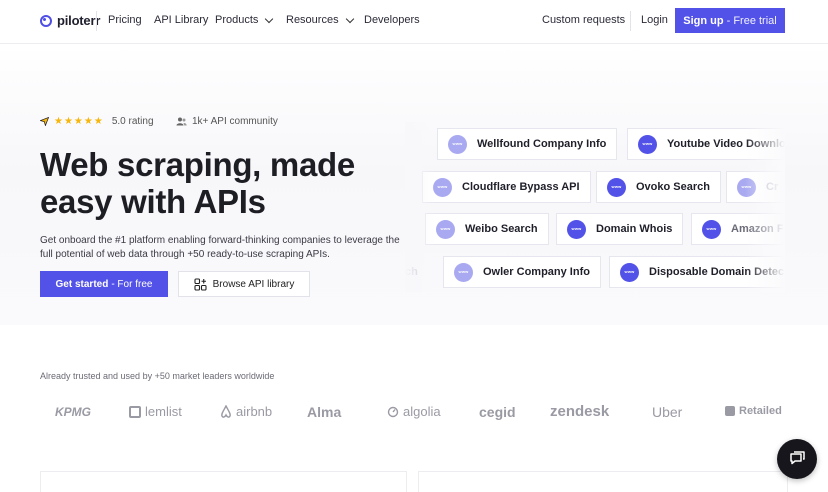 This screenshot has width=828, height=492. I want to click on algolia-mark-icon, so click(393, 411).